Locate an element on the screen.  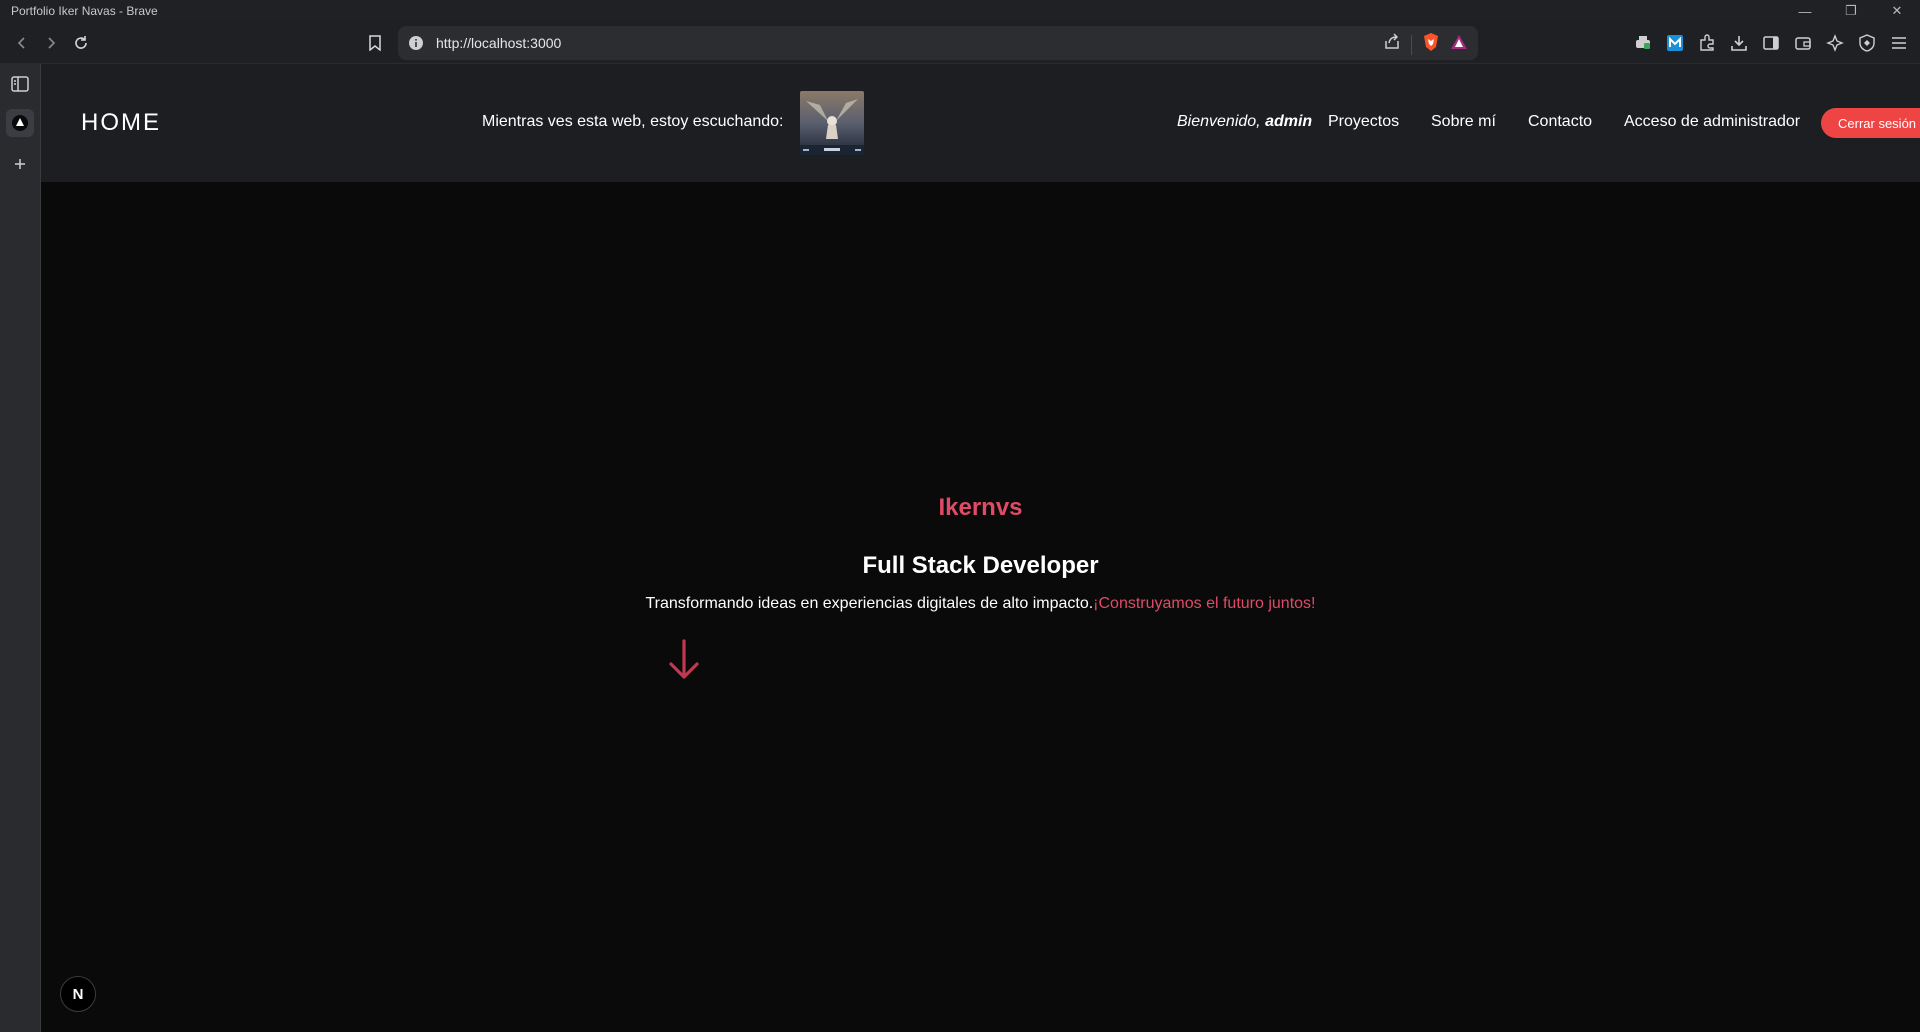
minimize-icon: — is located at coordinates (1805, 11).